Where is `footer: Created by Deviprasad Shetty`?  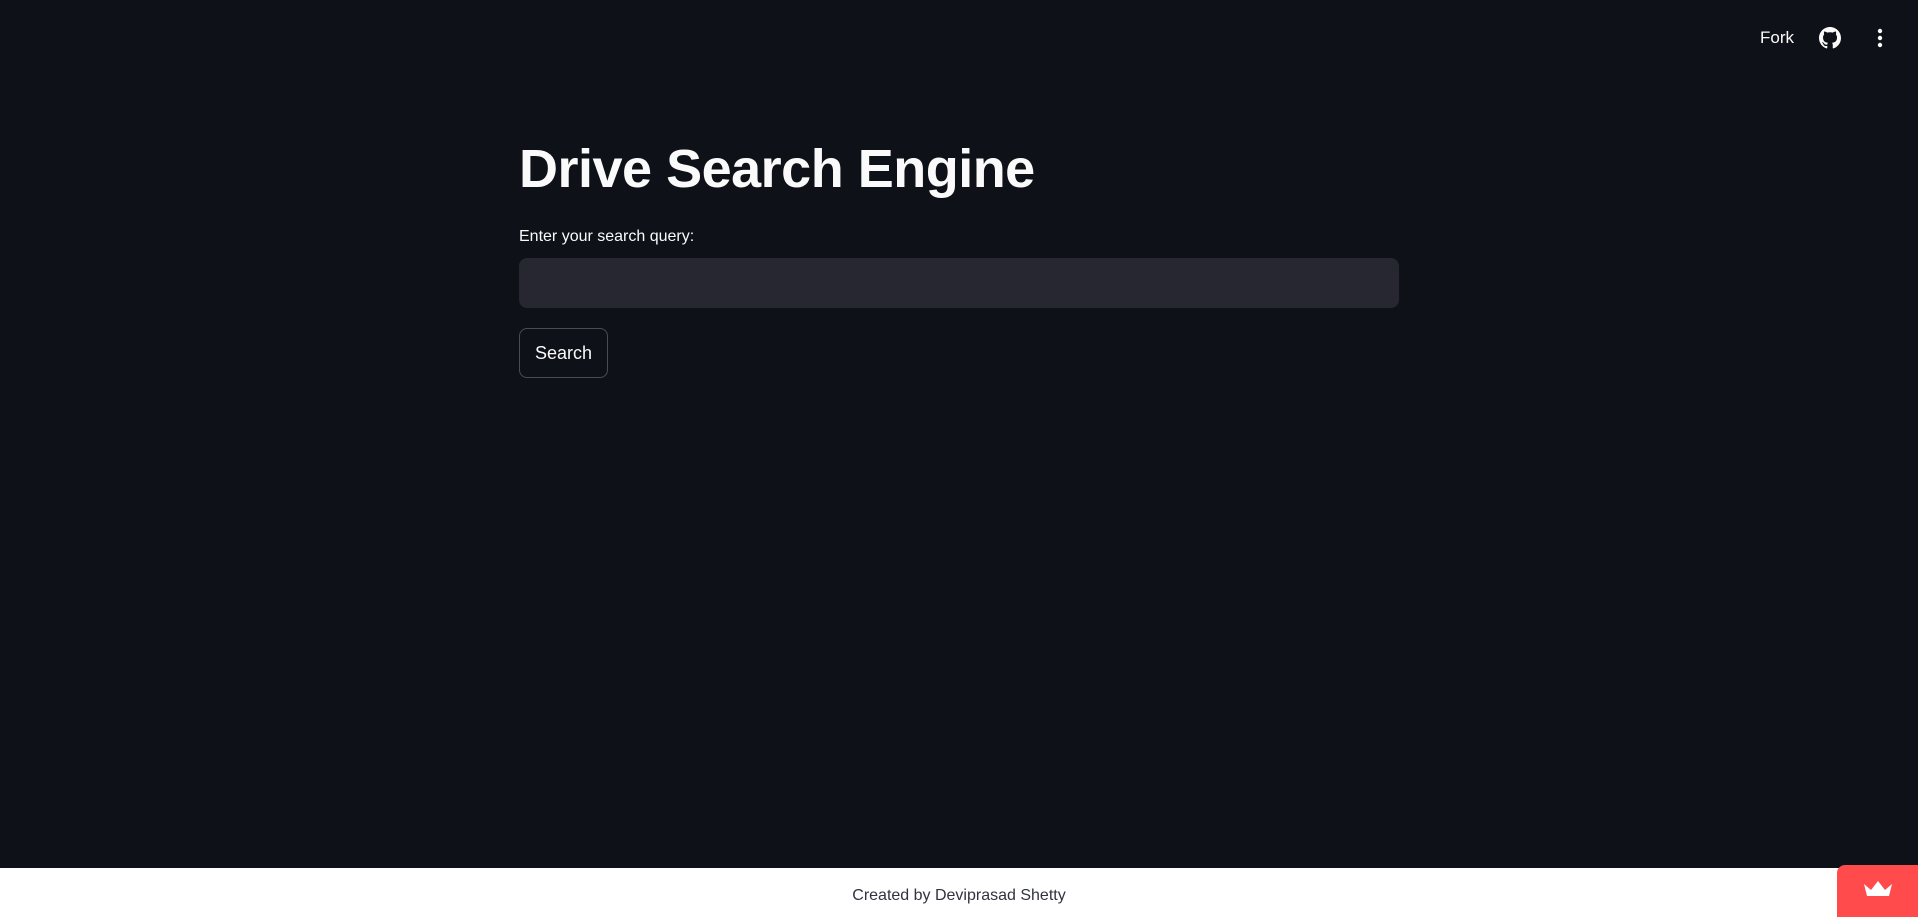 footer: Created by Deviprasad Shetty is located at coordinates (959, 892).